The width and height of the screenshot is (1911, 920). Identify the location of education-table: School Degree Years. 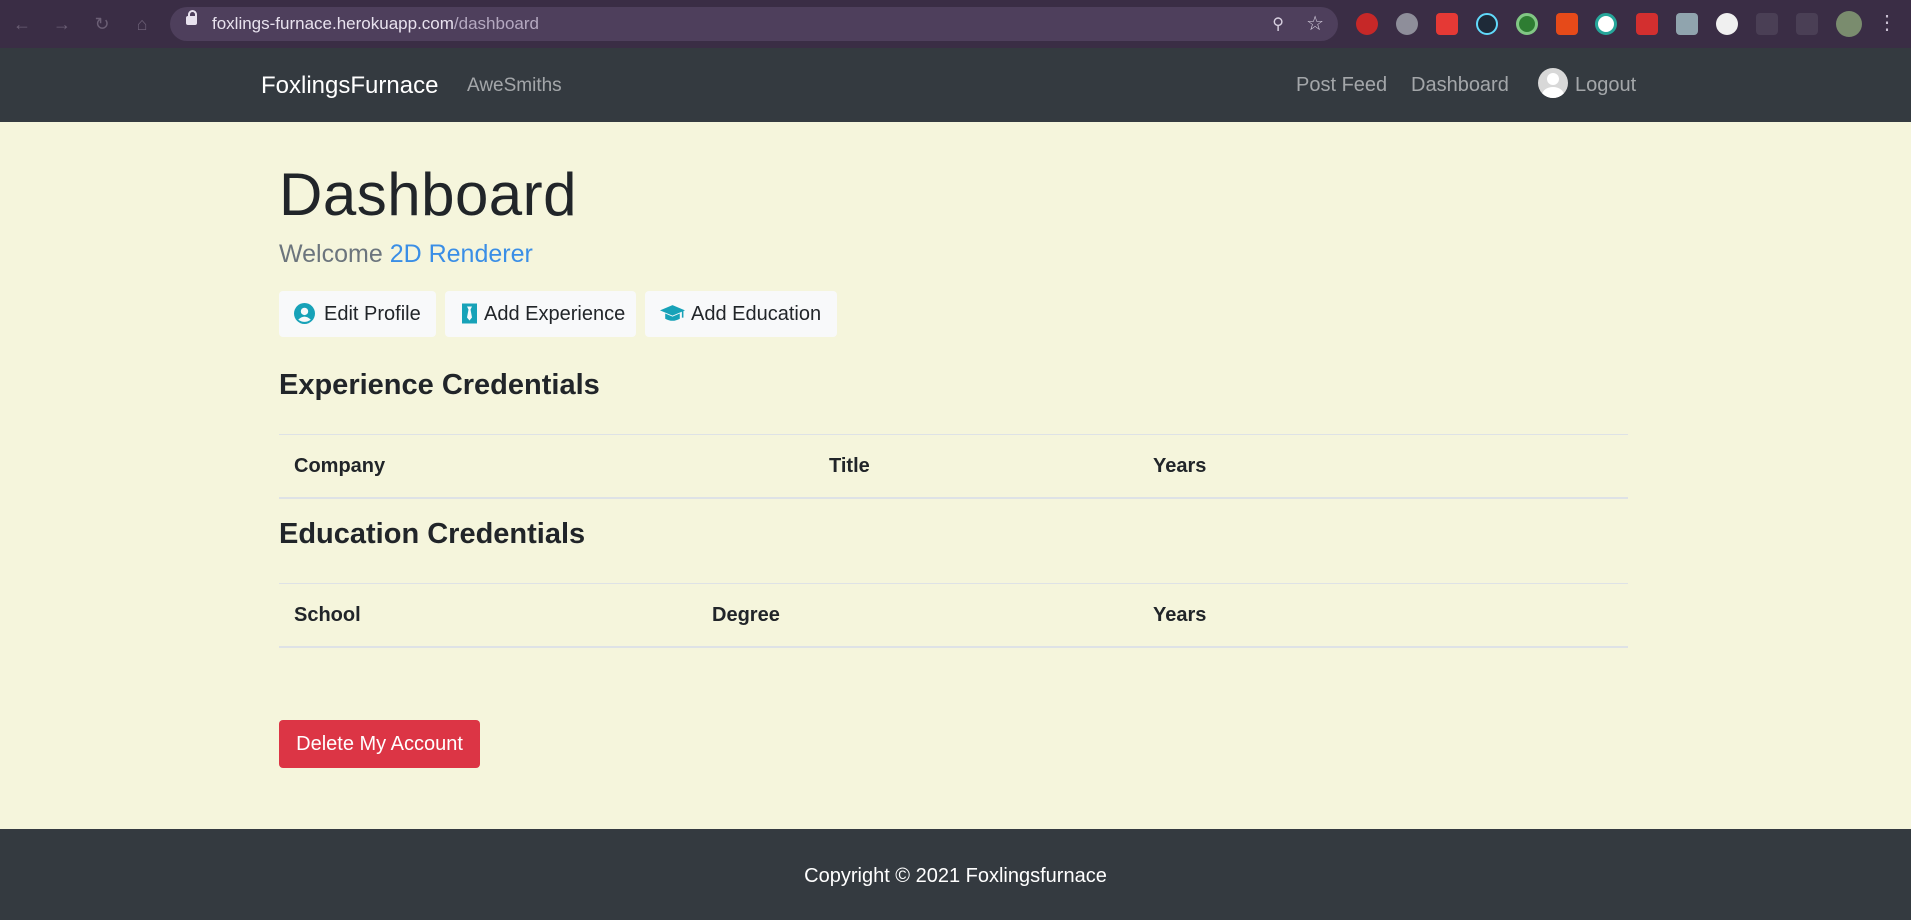
(953, 615).